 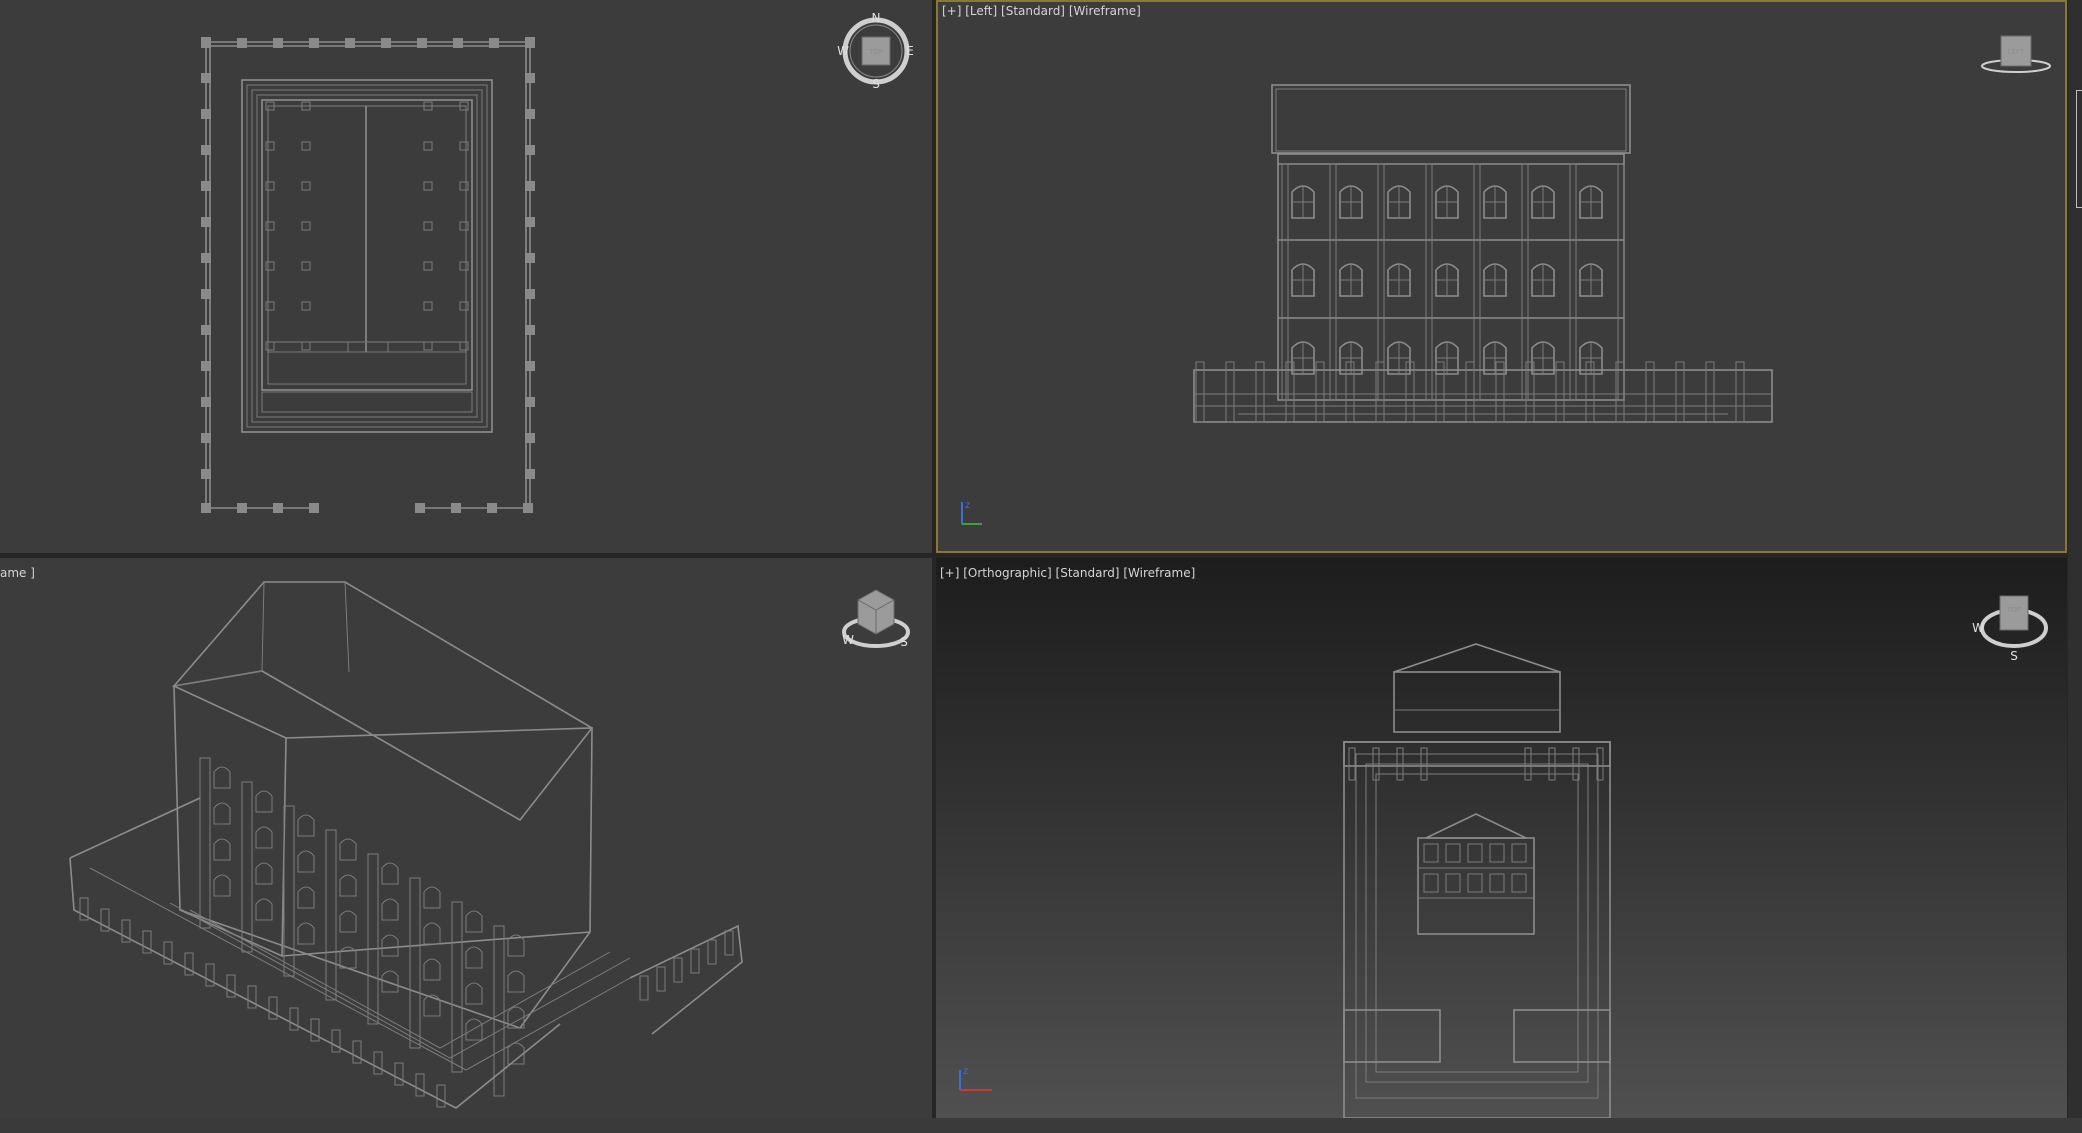 I want to click on building-front, so click(x=1477, y=880).